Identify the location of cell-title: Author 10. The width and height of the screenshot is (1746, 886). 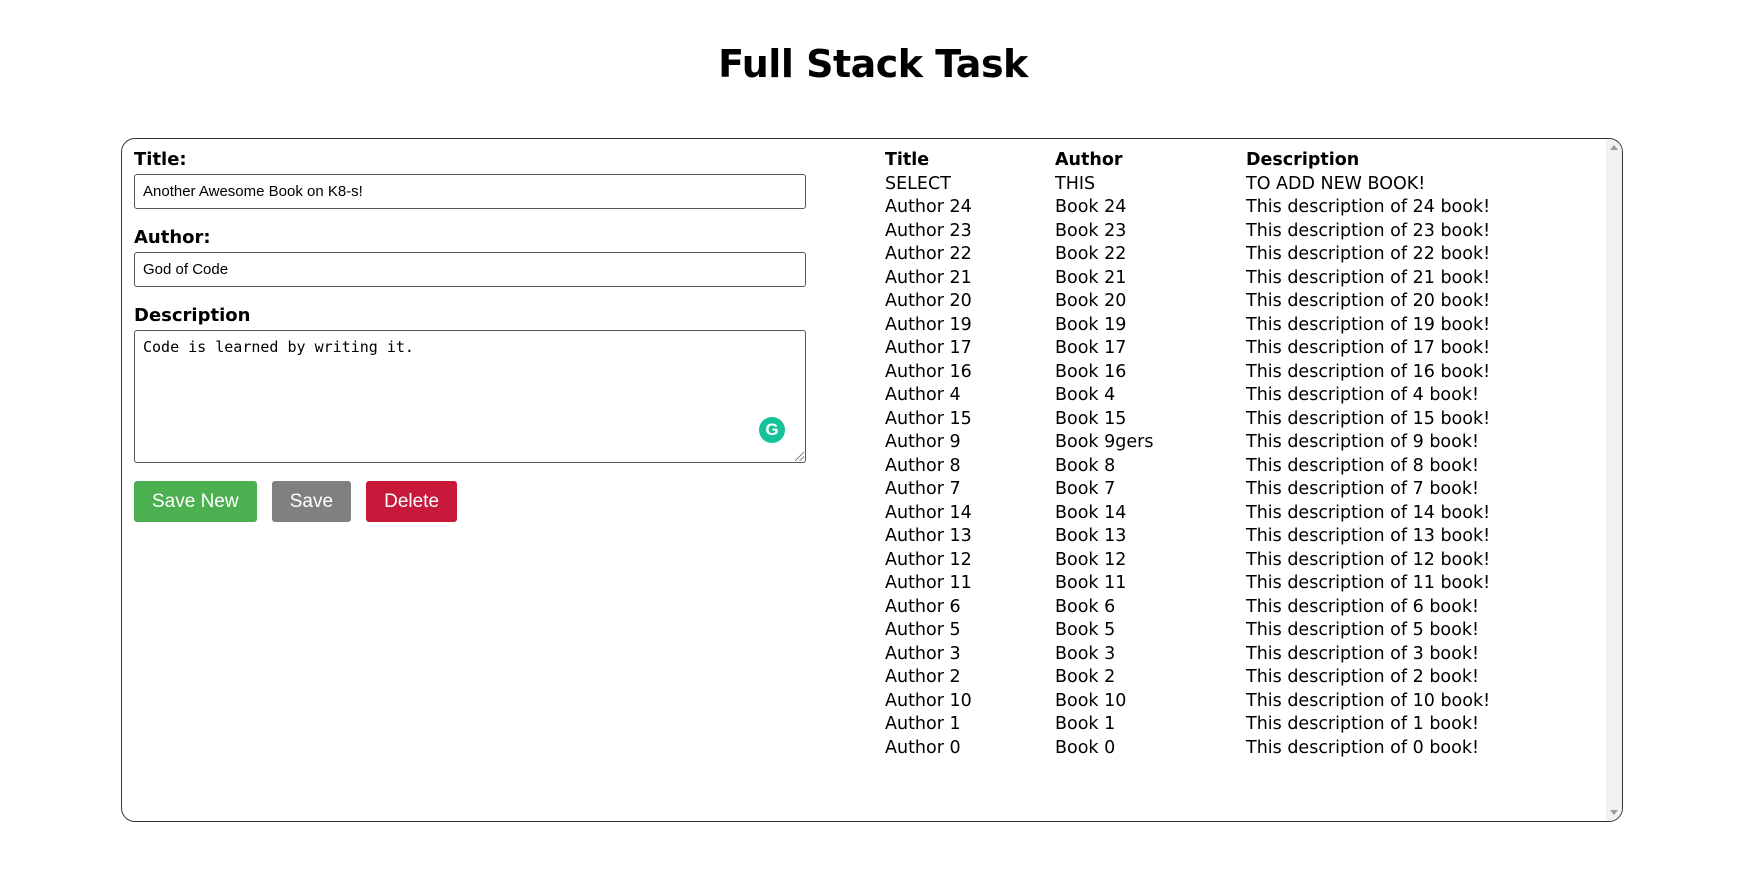
(928, 700).